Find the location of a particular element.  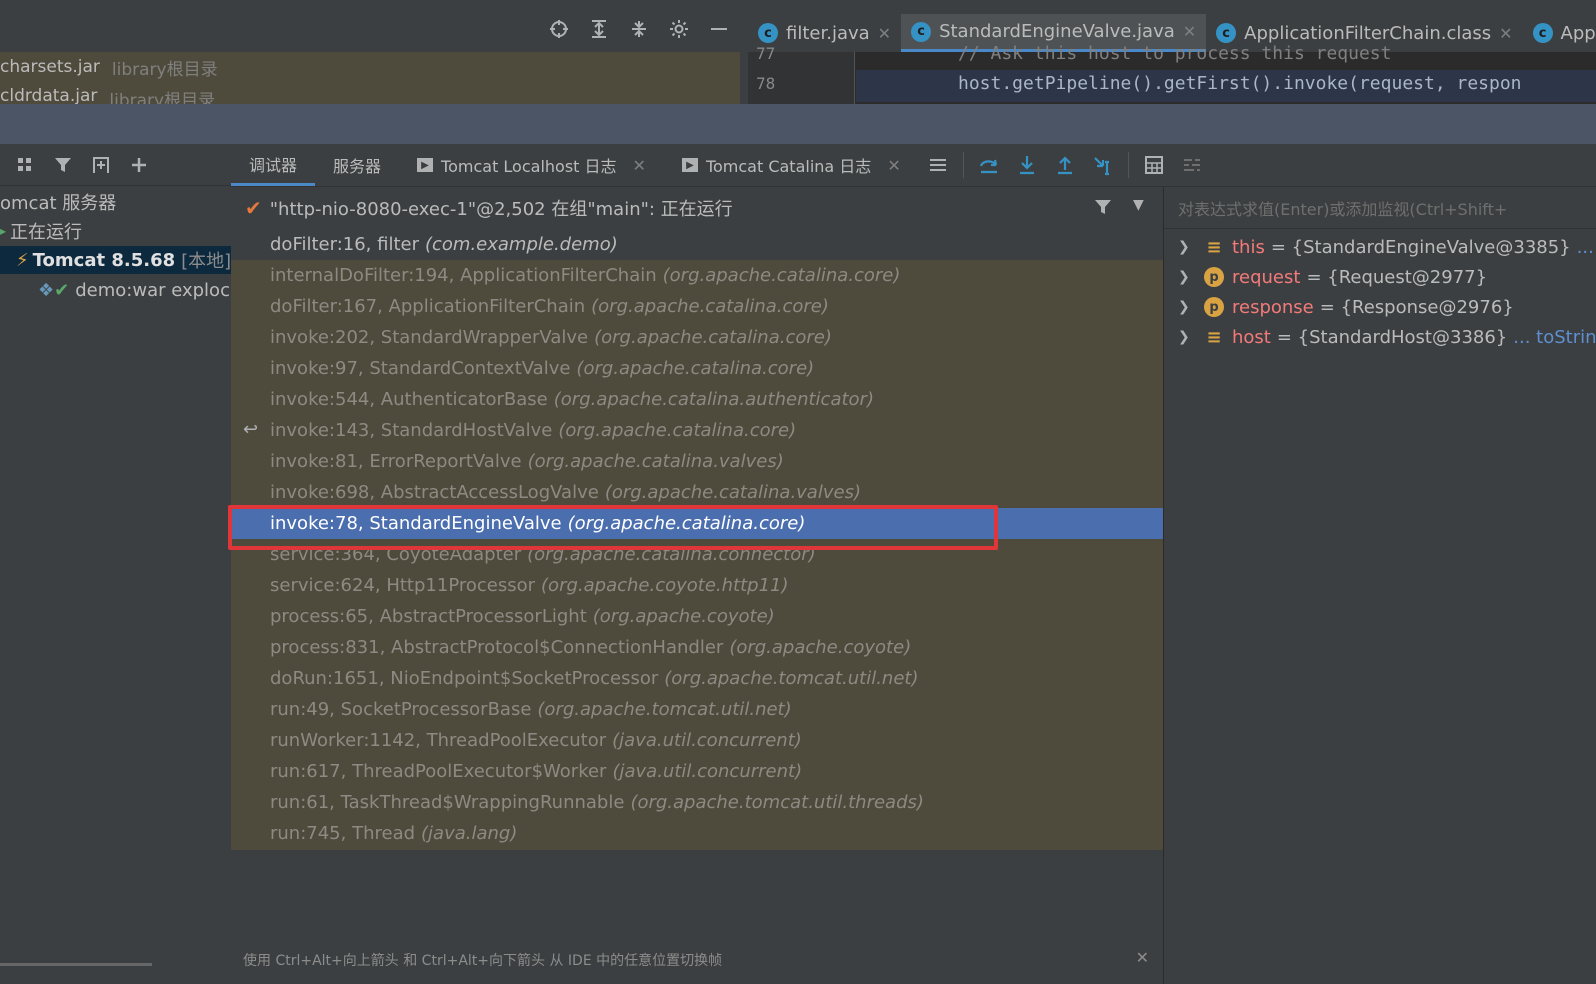

frame-package: (org.apache.catalina.authenticator) is located at coordinates (713, 399).